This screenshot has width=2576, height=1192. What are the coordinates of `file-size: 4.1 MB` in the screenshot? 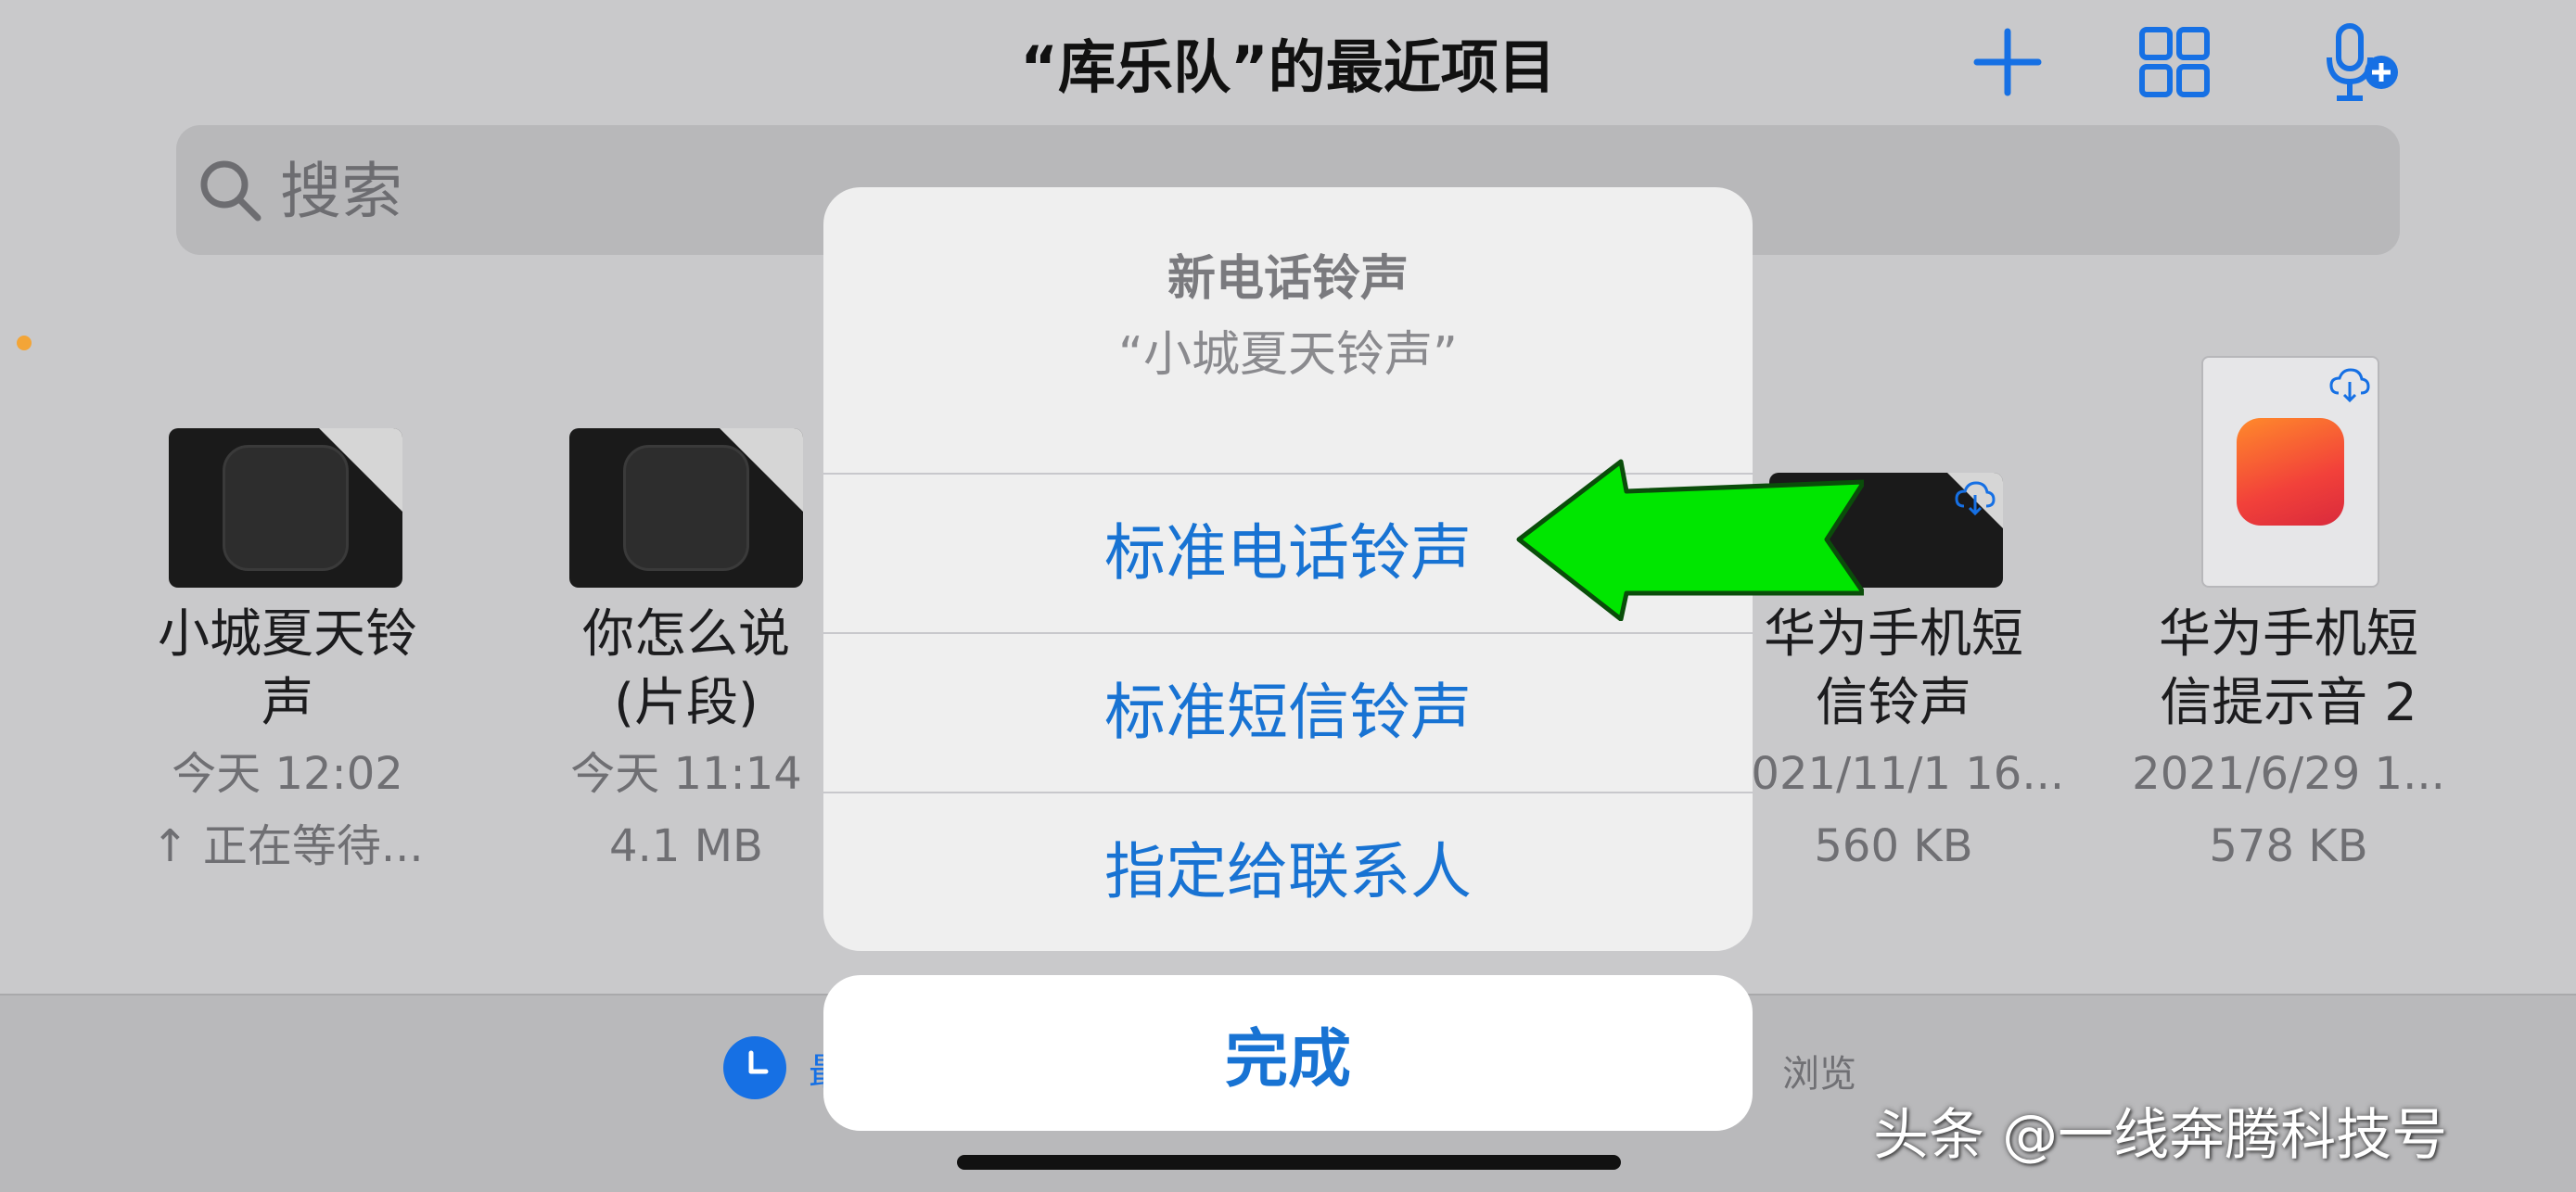 It's located at (686, 846).